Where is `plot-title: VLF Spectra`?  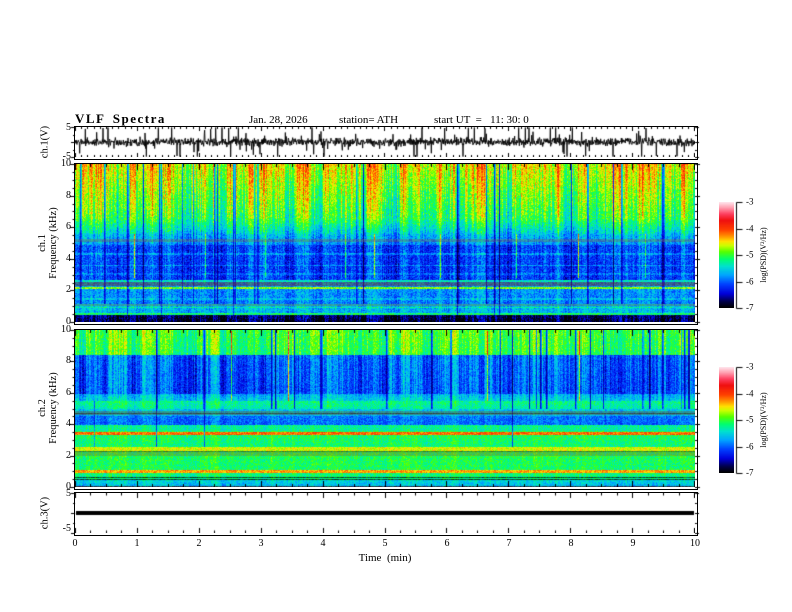 plot-title: VLF Spectra is located at coordinates (120, 118).